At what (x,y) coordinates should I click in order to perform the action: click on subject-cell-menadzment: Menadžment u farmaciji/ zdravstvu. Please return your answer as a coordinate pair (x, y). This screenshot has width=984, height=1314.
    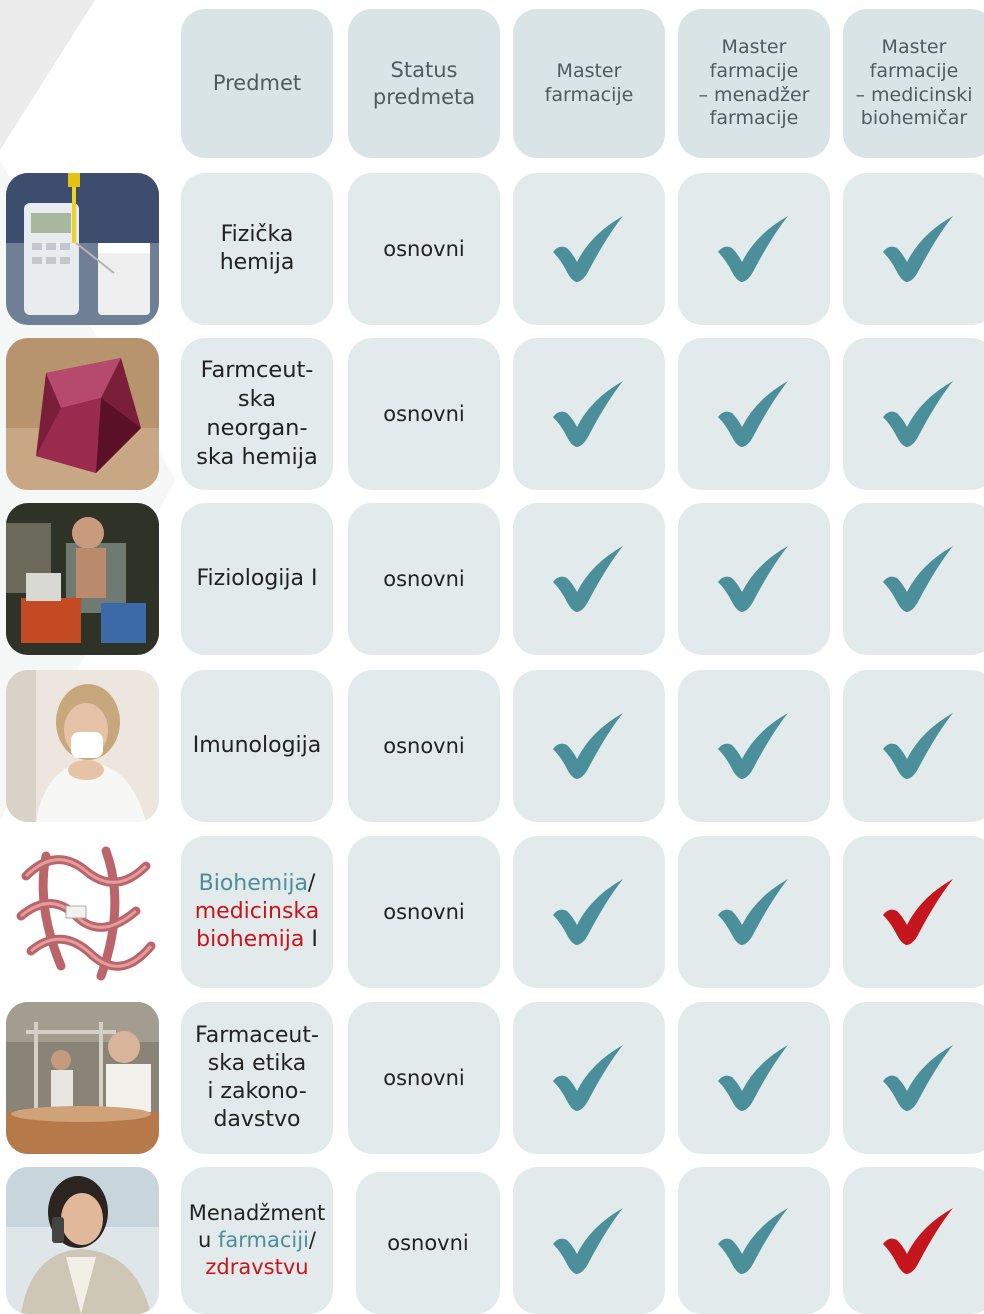
    Looking at the image, I should click on (257, 1240).